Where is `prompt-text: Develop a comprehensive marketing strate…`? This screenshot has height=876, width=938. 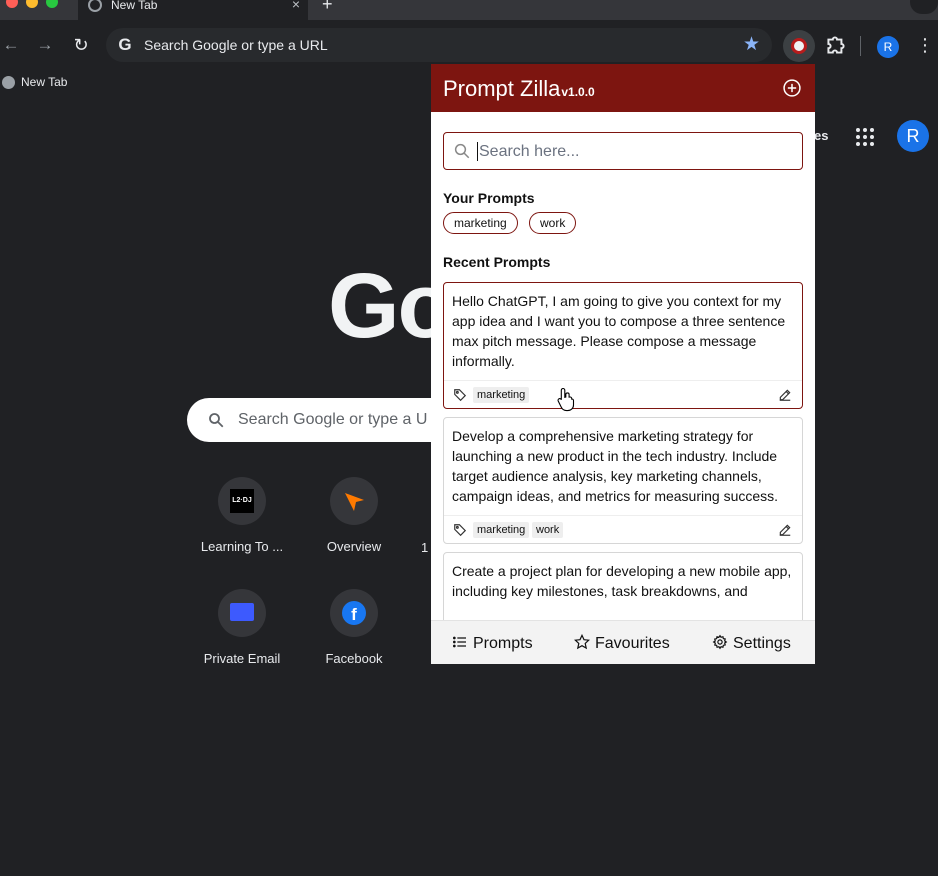
prompt-text: Develop a comprehensive marketing strate… is located at coordinates (615, 466).